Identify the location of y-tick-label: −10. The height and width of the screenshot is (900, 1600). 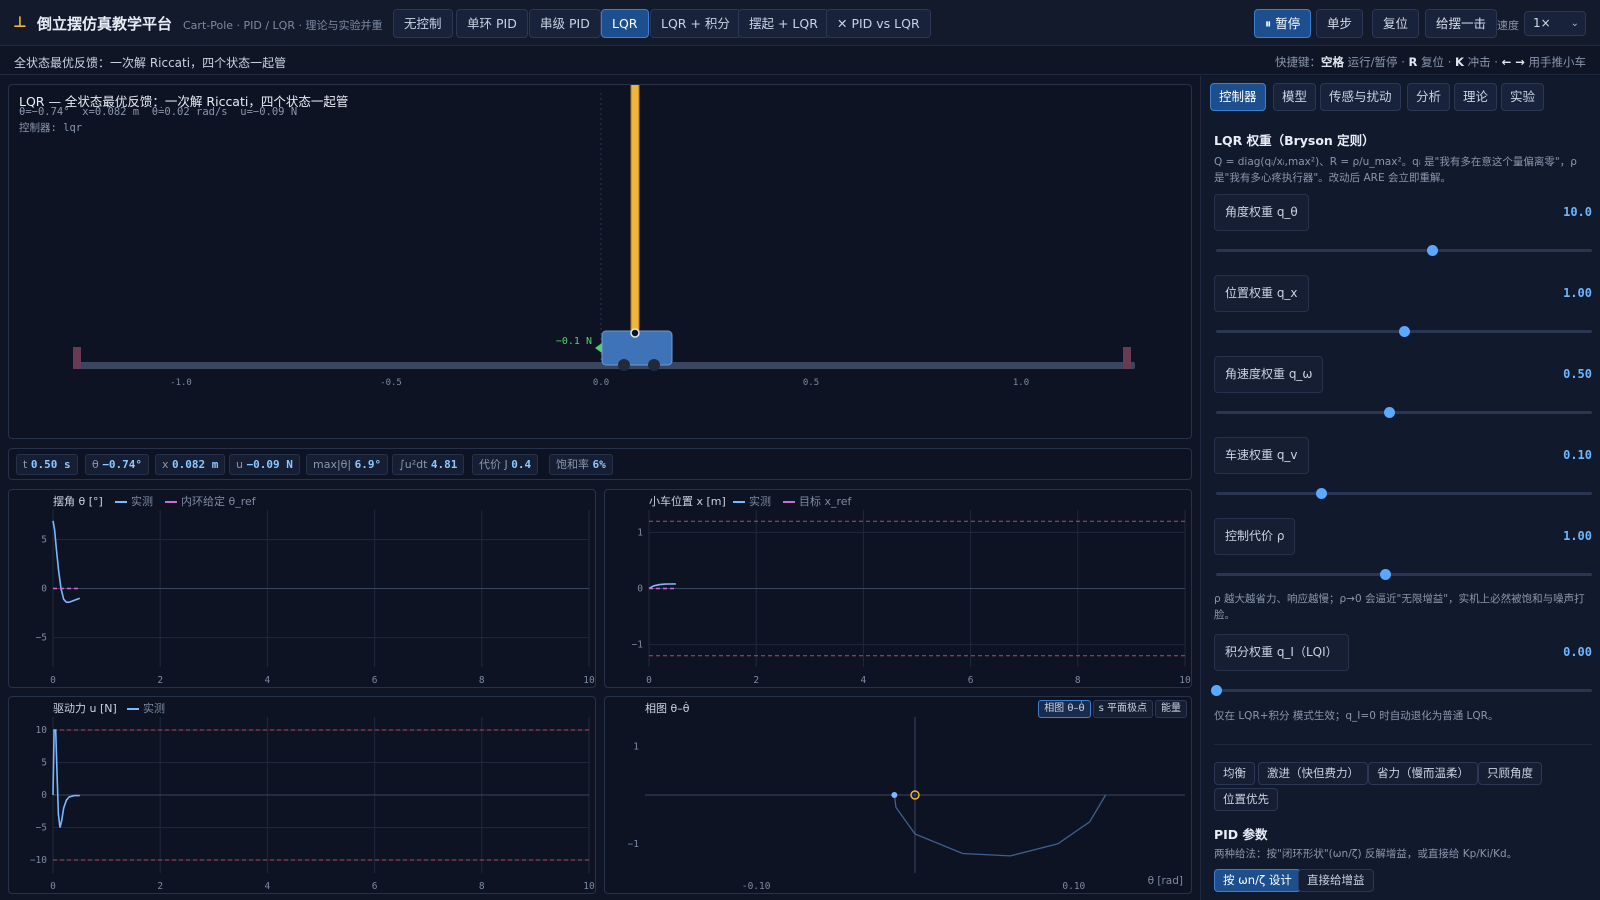
(38, 860).